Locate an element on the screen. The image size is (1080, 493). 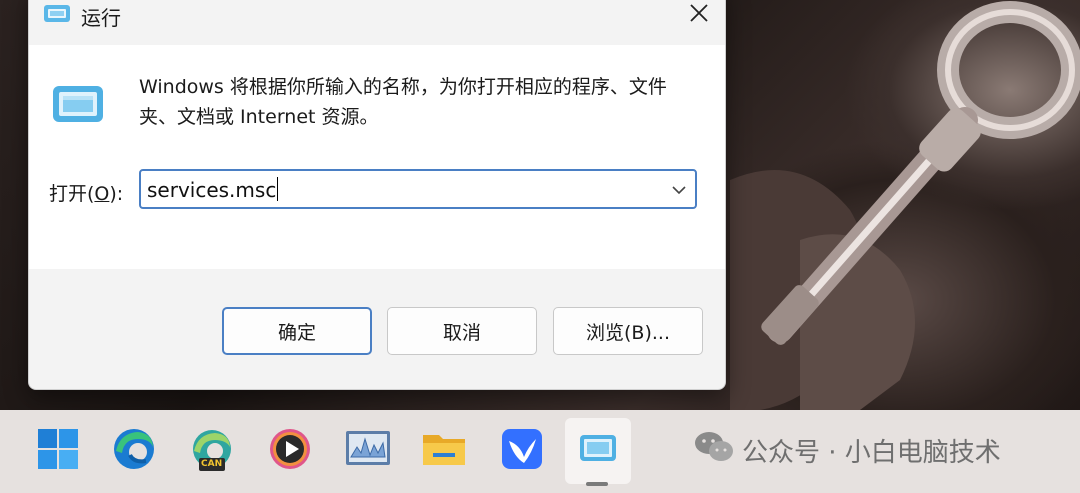
open-label-suffix: ): is located at coordinates (116, 194).